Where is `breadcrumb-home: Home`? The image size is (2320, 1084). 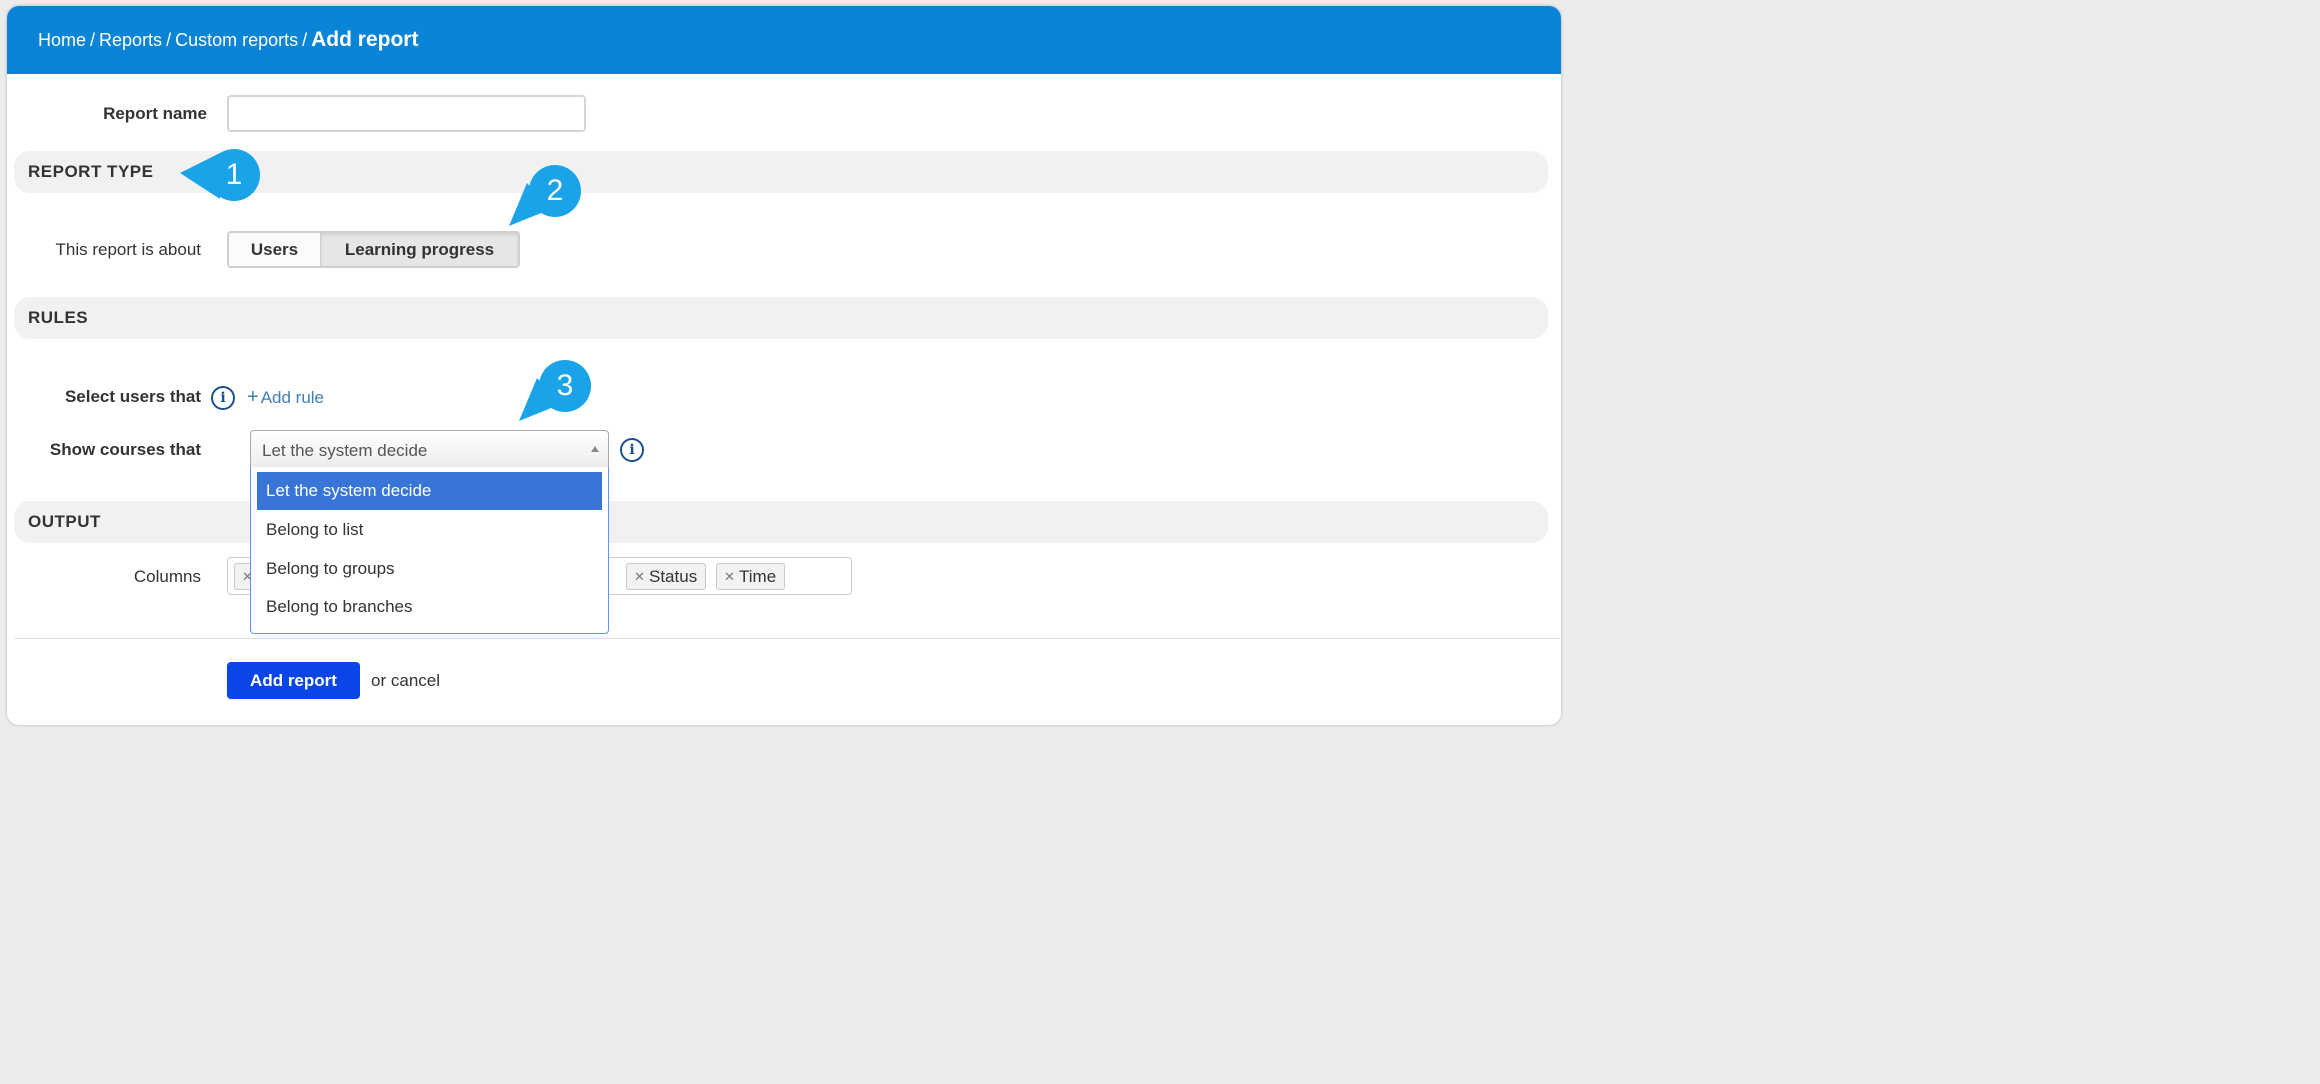 breadcrumb-home: Home is located at coordinates (62, 40).